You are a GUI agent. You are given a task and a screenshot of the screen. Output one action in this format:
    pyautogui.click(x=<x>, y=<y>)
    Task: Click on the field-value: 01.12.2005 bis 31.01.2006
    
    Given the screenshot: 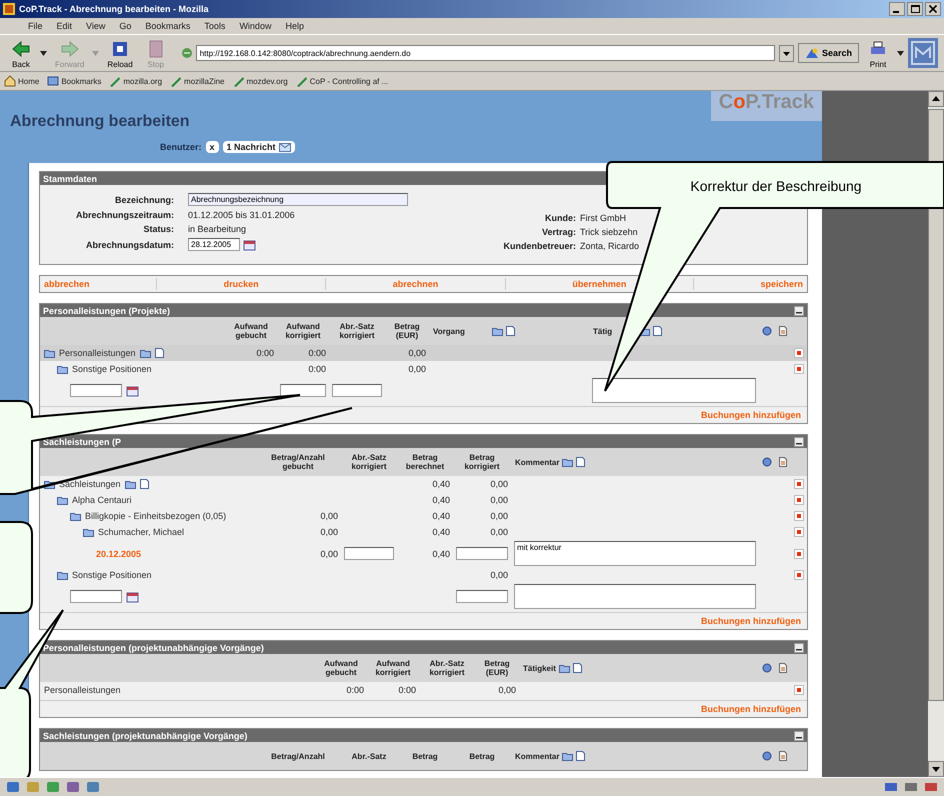 What is the action you would take?
    pyautogui.click(x=241, y=215)
    